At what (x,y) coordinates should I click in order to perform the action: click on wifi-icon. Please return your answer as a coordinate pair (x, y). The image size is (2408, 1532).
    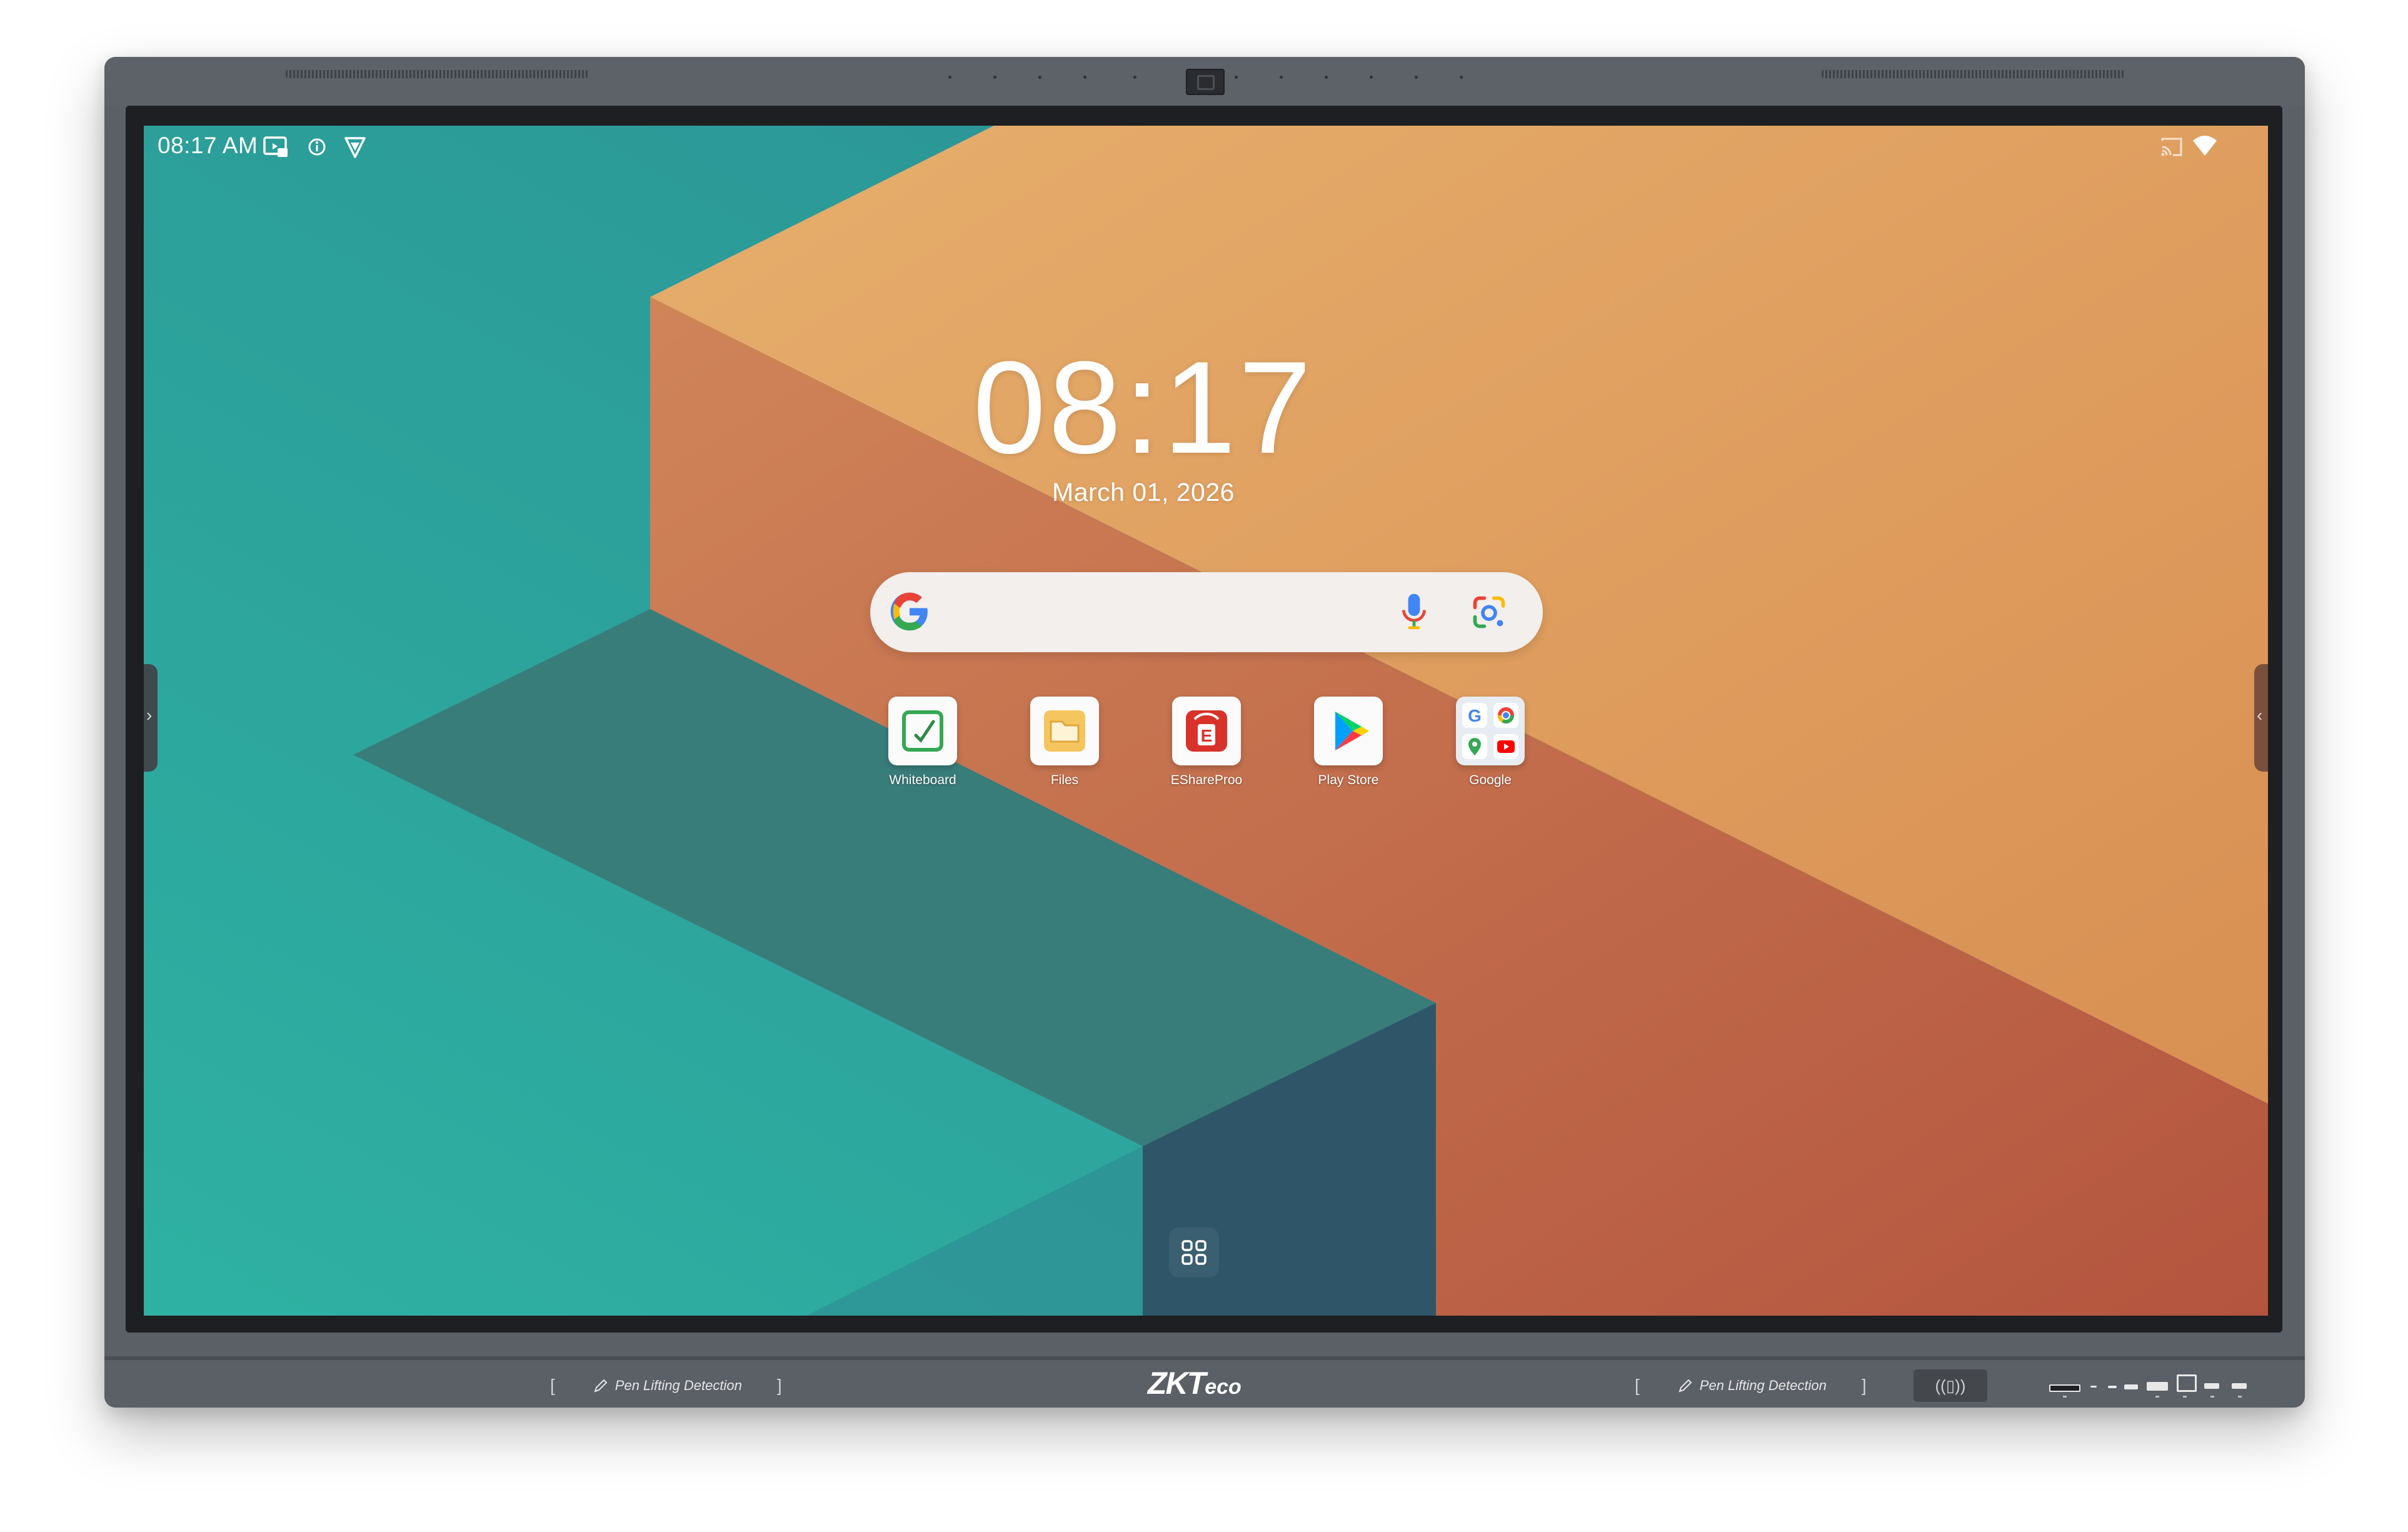
    Looking at the image, I should click on (2205, 146).